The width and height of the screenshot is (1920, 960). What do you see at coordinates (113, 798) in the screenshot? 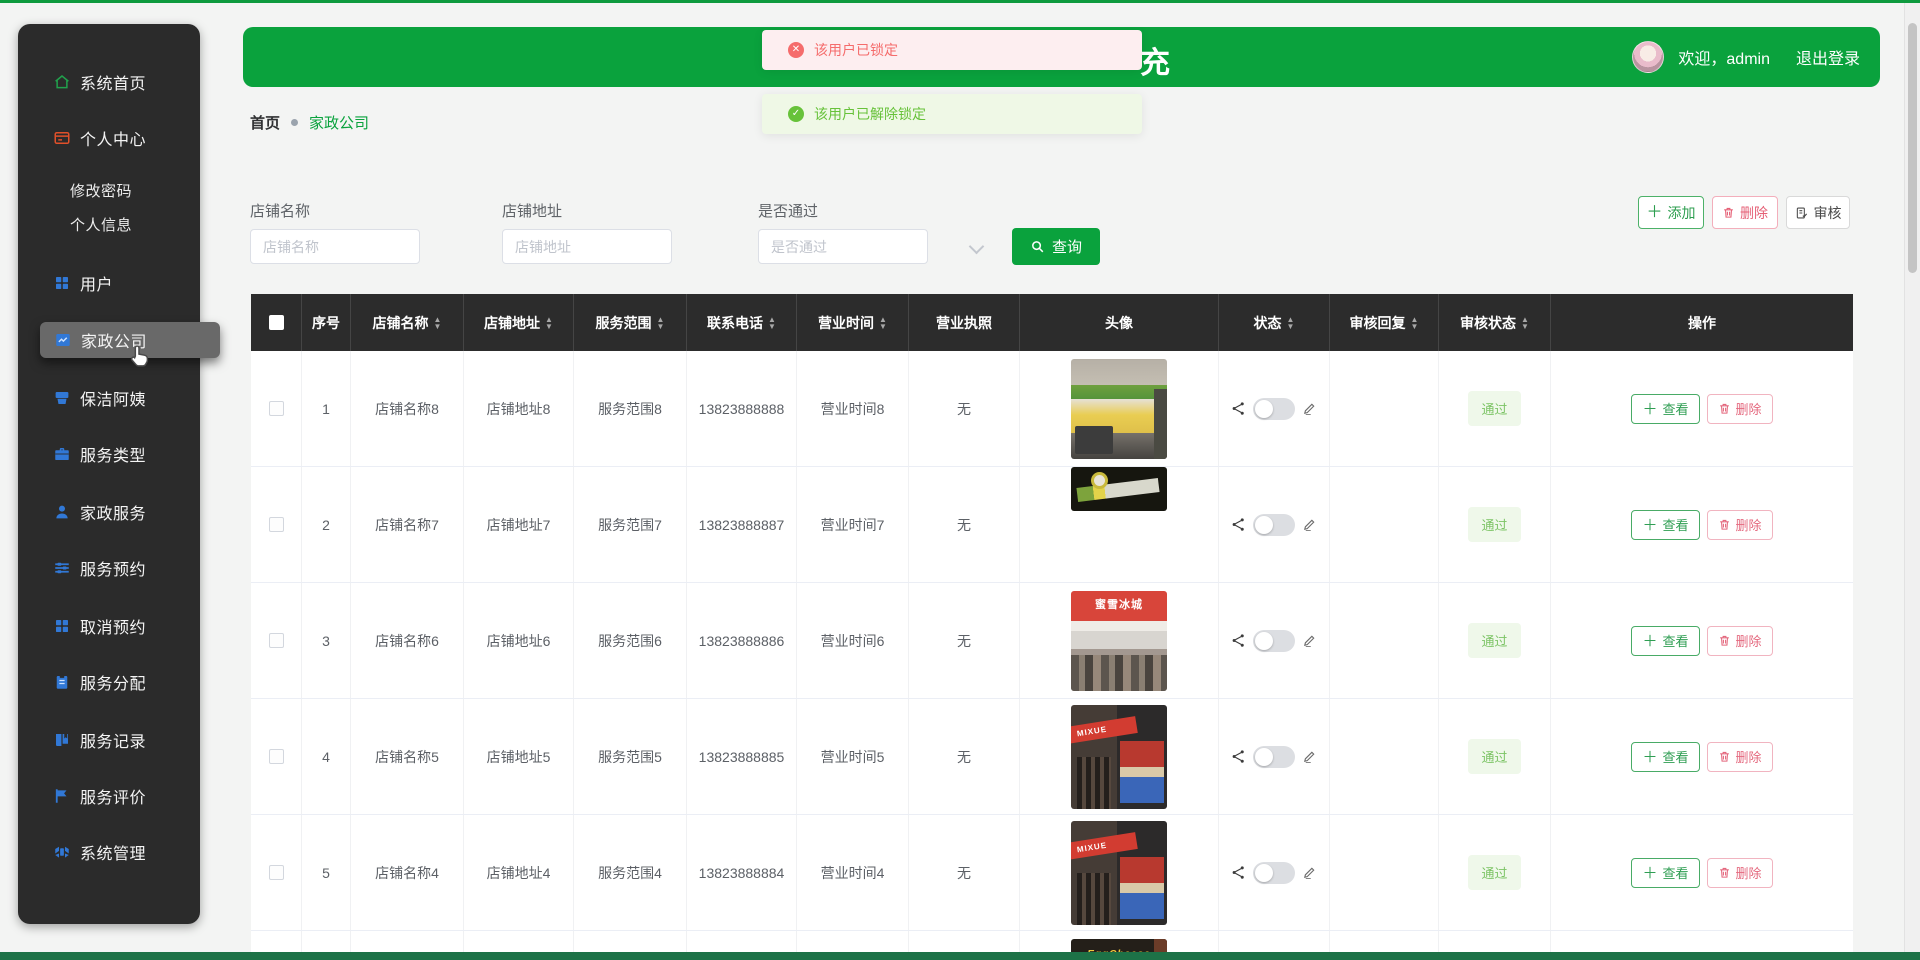
I see `sidebar-item-label: 服务评价` at bounding box center [113, 798].